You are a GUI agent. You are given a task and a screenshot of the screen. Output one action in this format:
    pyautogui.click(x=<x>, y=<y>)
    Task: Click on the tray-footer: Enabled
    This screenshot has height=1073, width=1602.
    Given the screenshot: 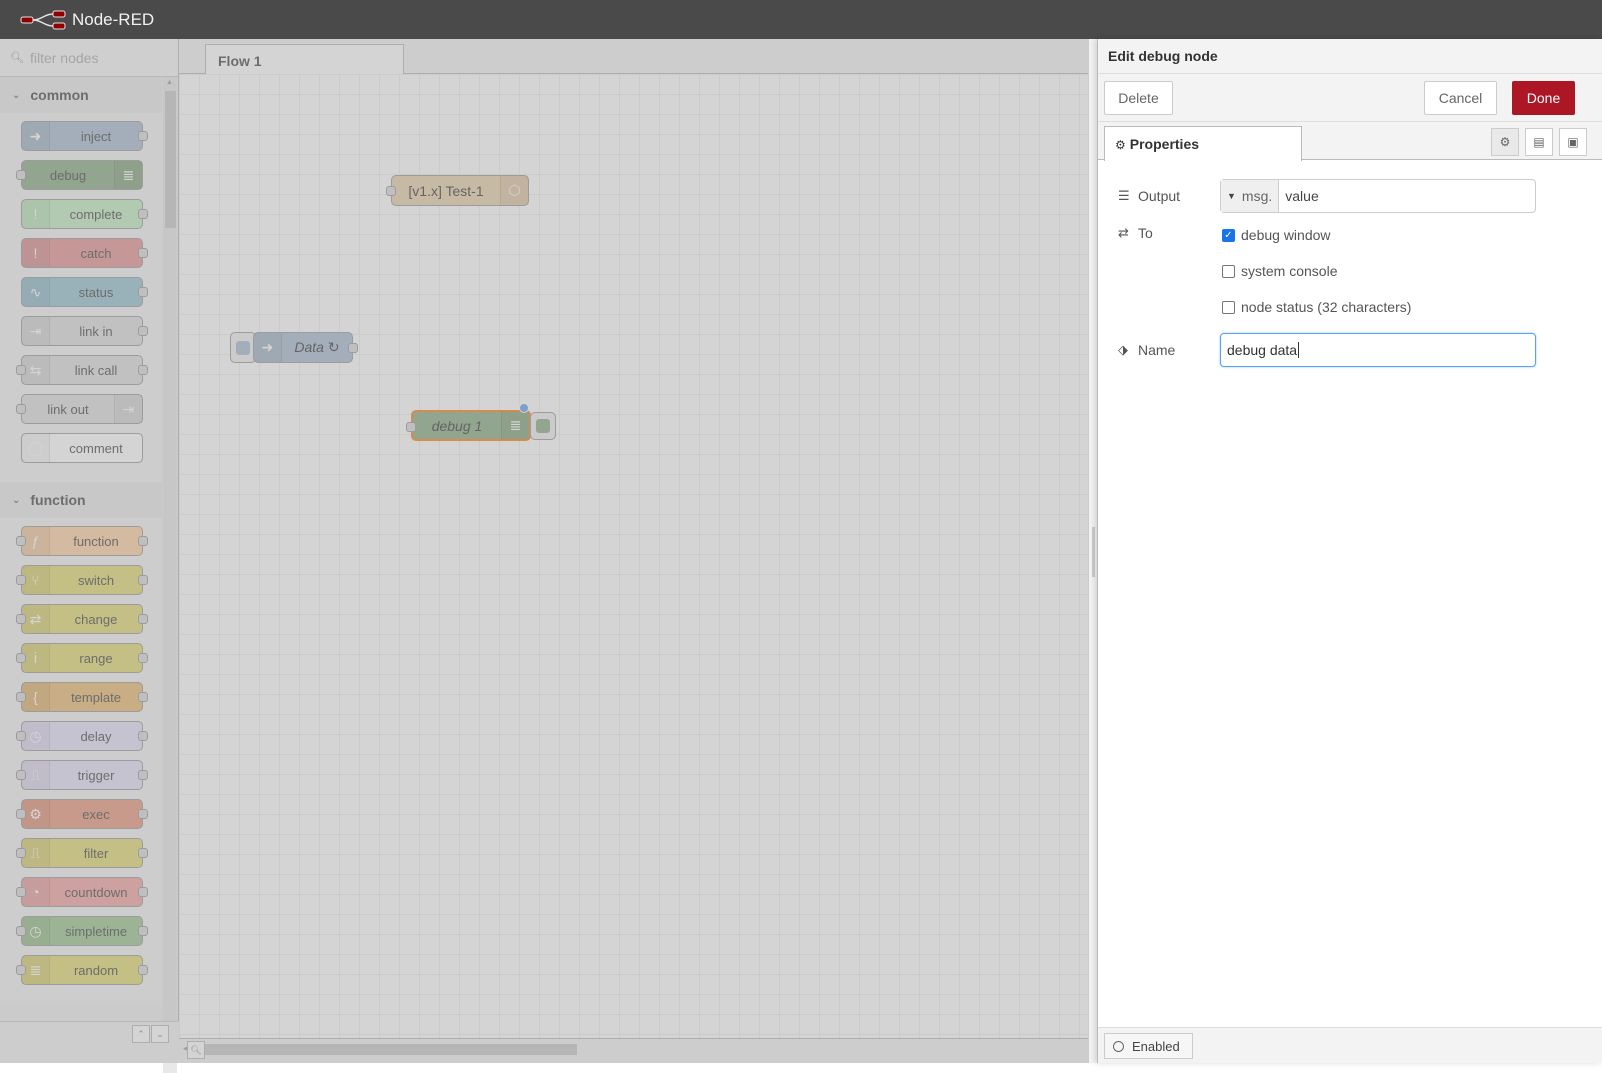 What is the action you would take?
    pyautogui.click(x=1350, y=1045)
    